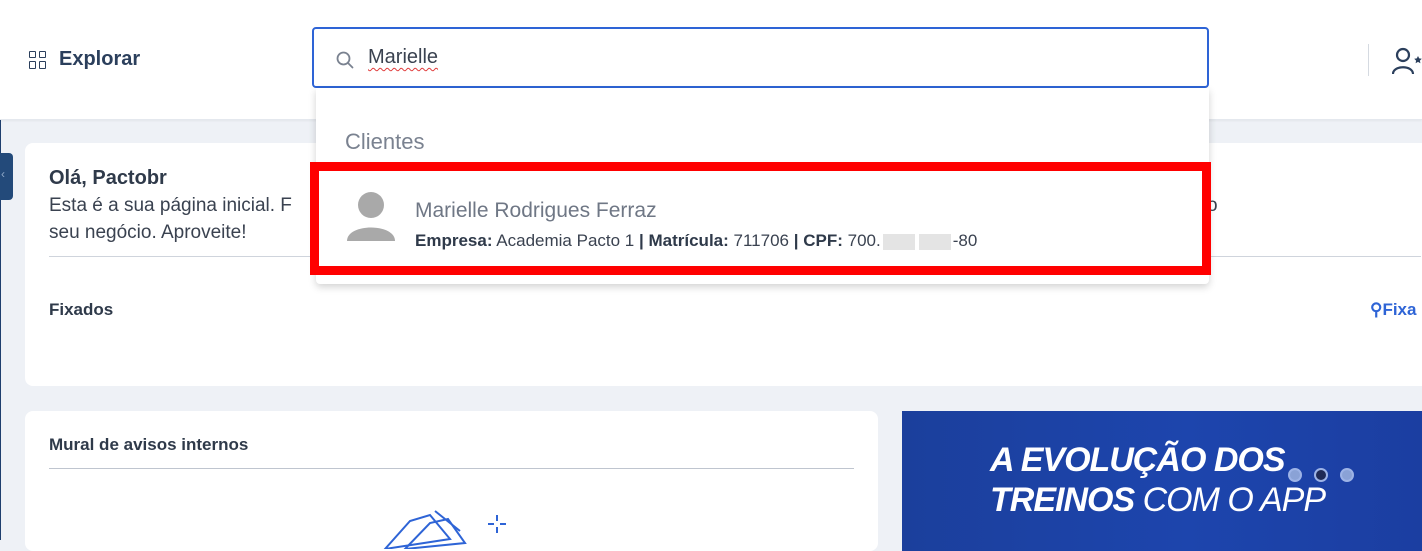  Describe the element at coordinates (345, 60) in the screenshot. I see `search-icon` at that location.